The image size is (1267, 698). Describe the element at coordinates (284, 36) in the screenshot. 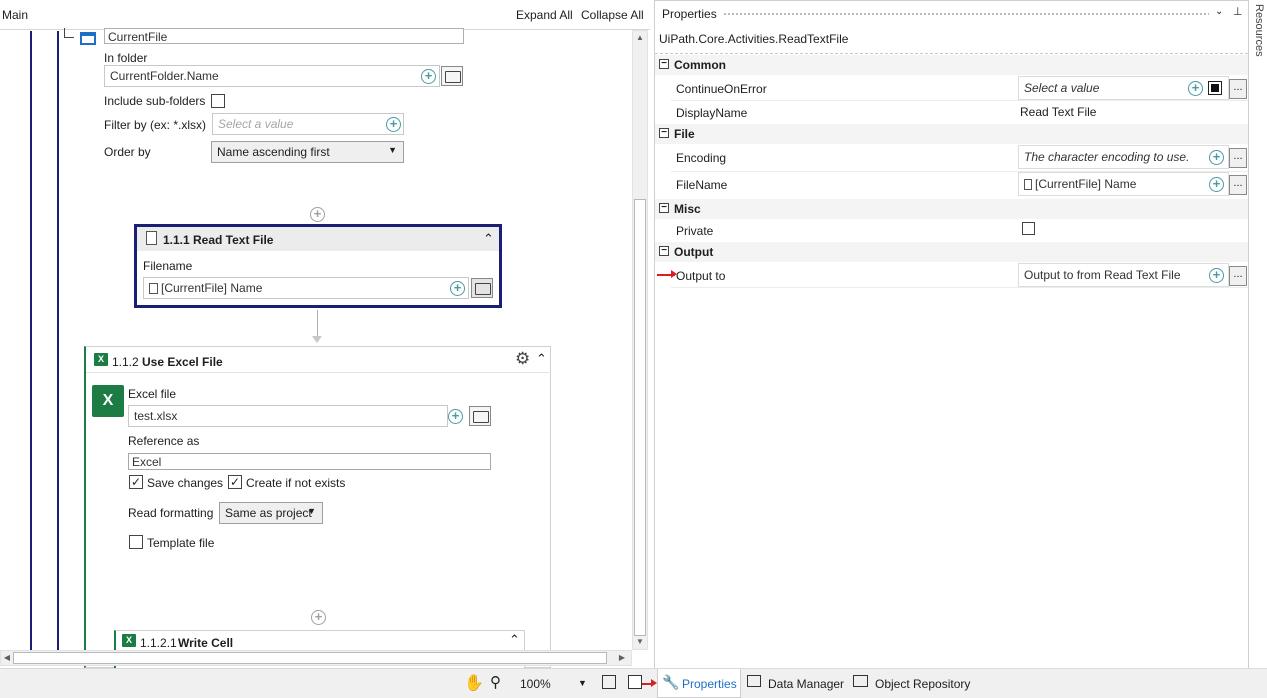

I see `current-file-name-field: CurrentFile` at that location.